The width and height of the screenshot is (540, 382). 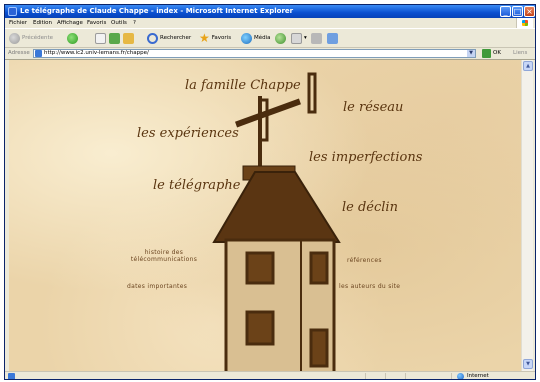 I want to click on vertical-scrollbar: ▲ ▼, so click(x=527, y=215).